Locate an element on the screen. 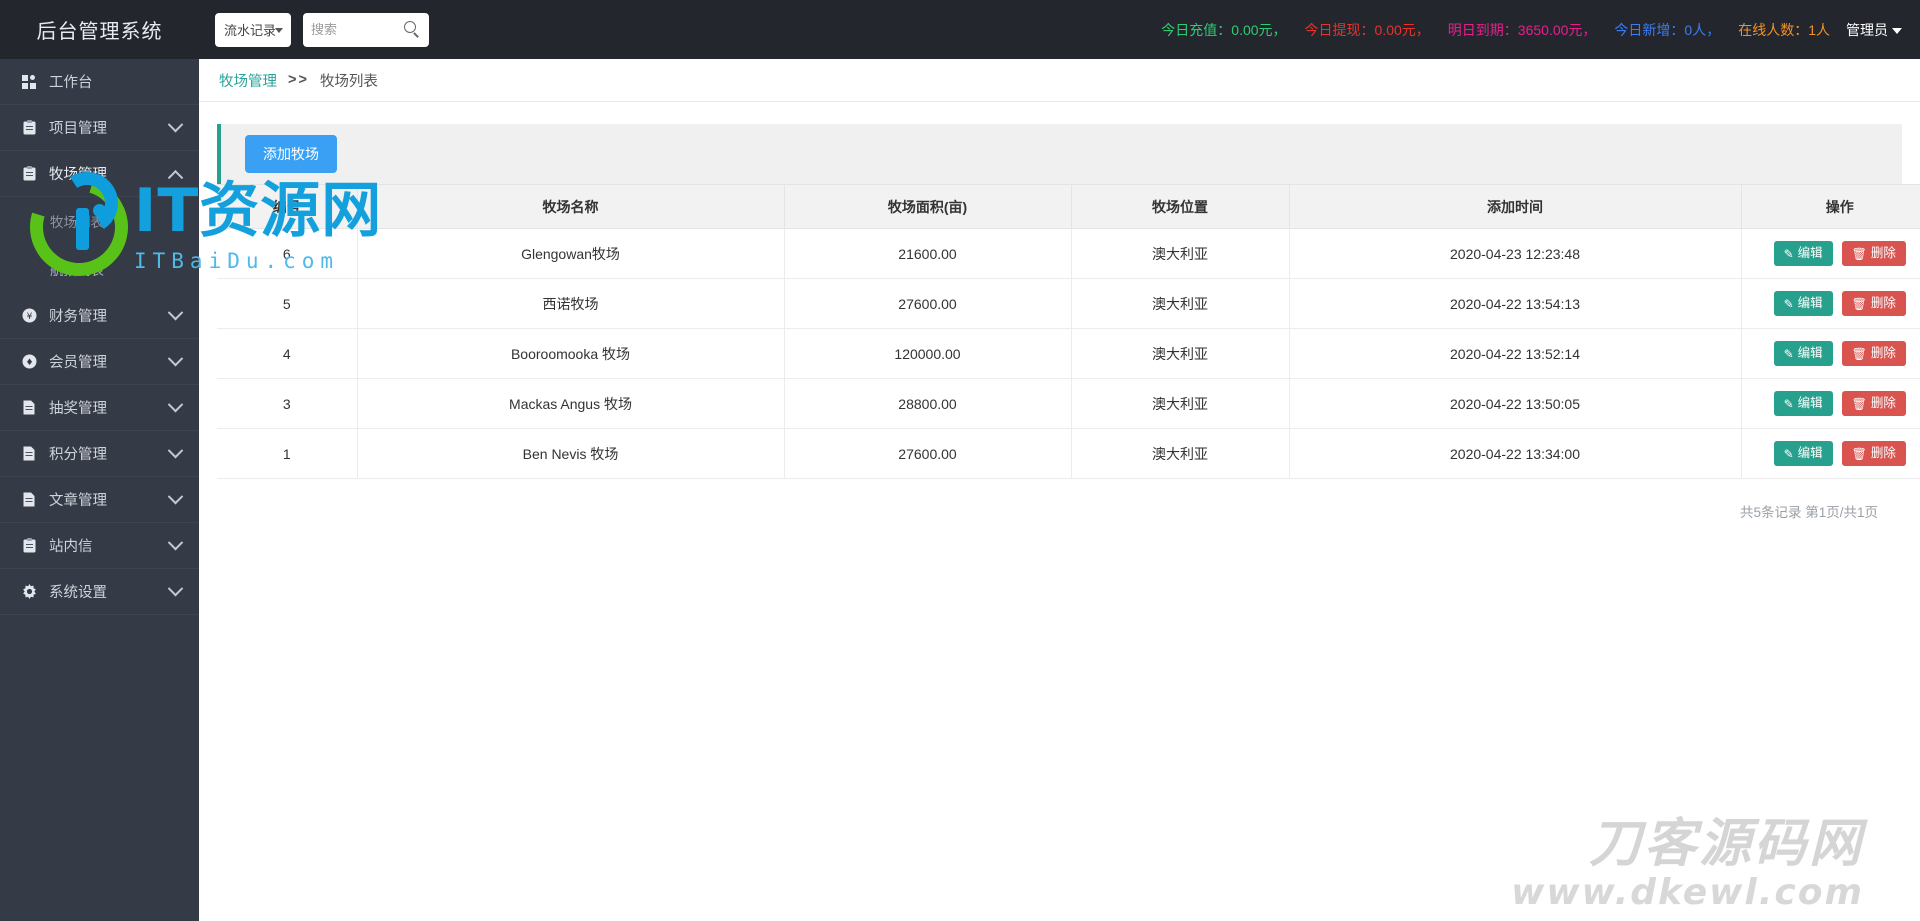 This screenshot has height=921, width=1920. breadcrumb: 牧场管理 >> 牧场列表 is located at coordinates (1059, 80).